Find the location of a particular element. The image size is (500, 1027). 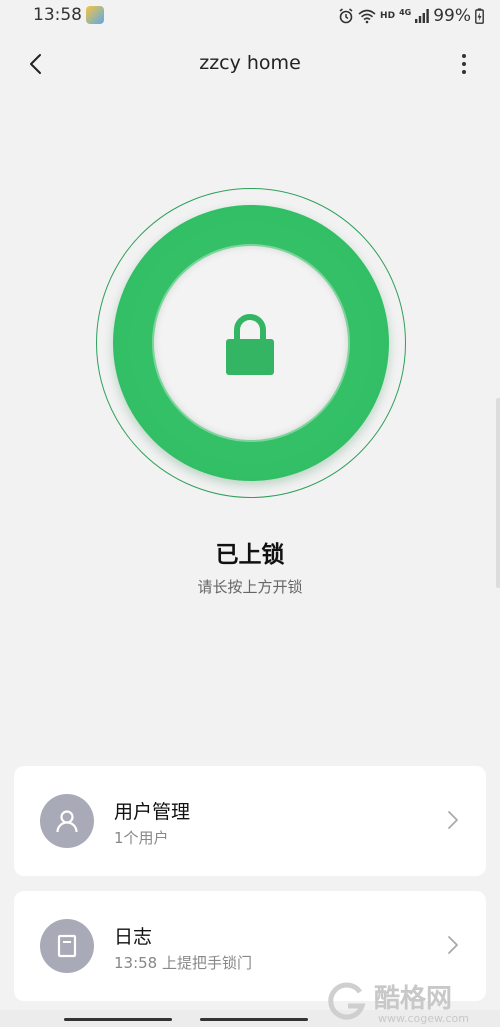

status-time: 13:58 is located at coordinates (57, 15).